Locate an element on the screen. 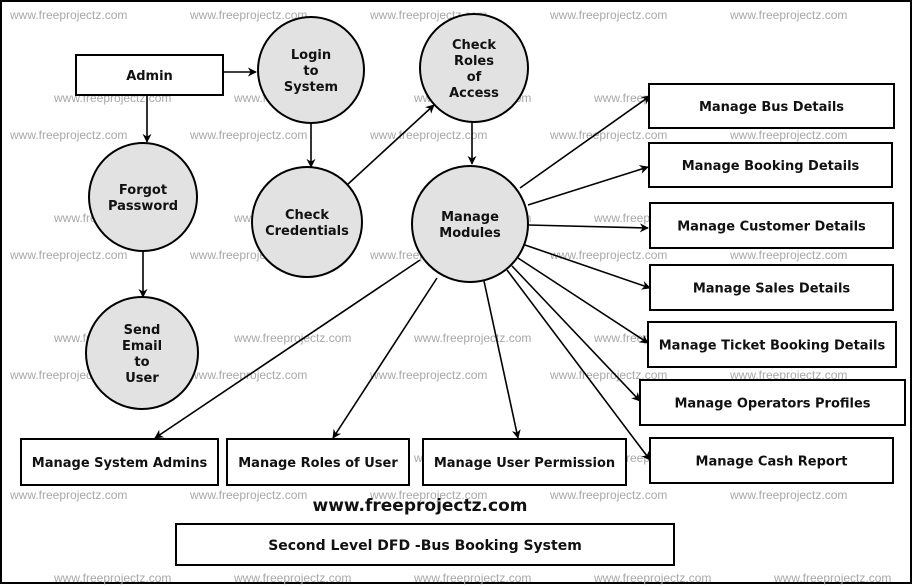 The image size is (916, 587). entity-customer: Manage Customer Details is located at coordinates (771, 225).